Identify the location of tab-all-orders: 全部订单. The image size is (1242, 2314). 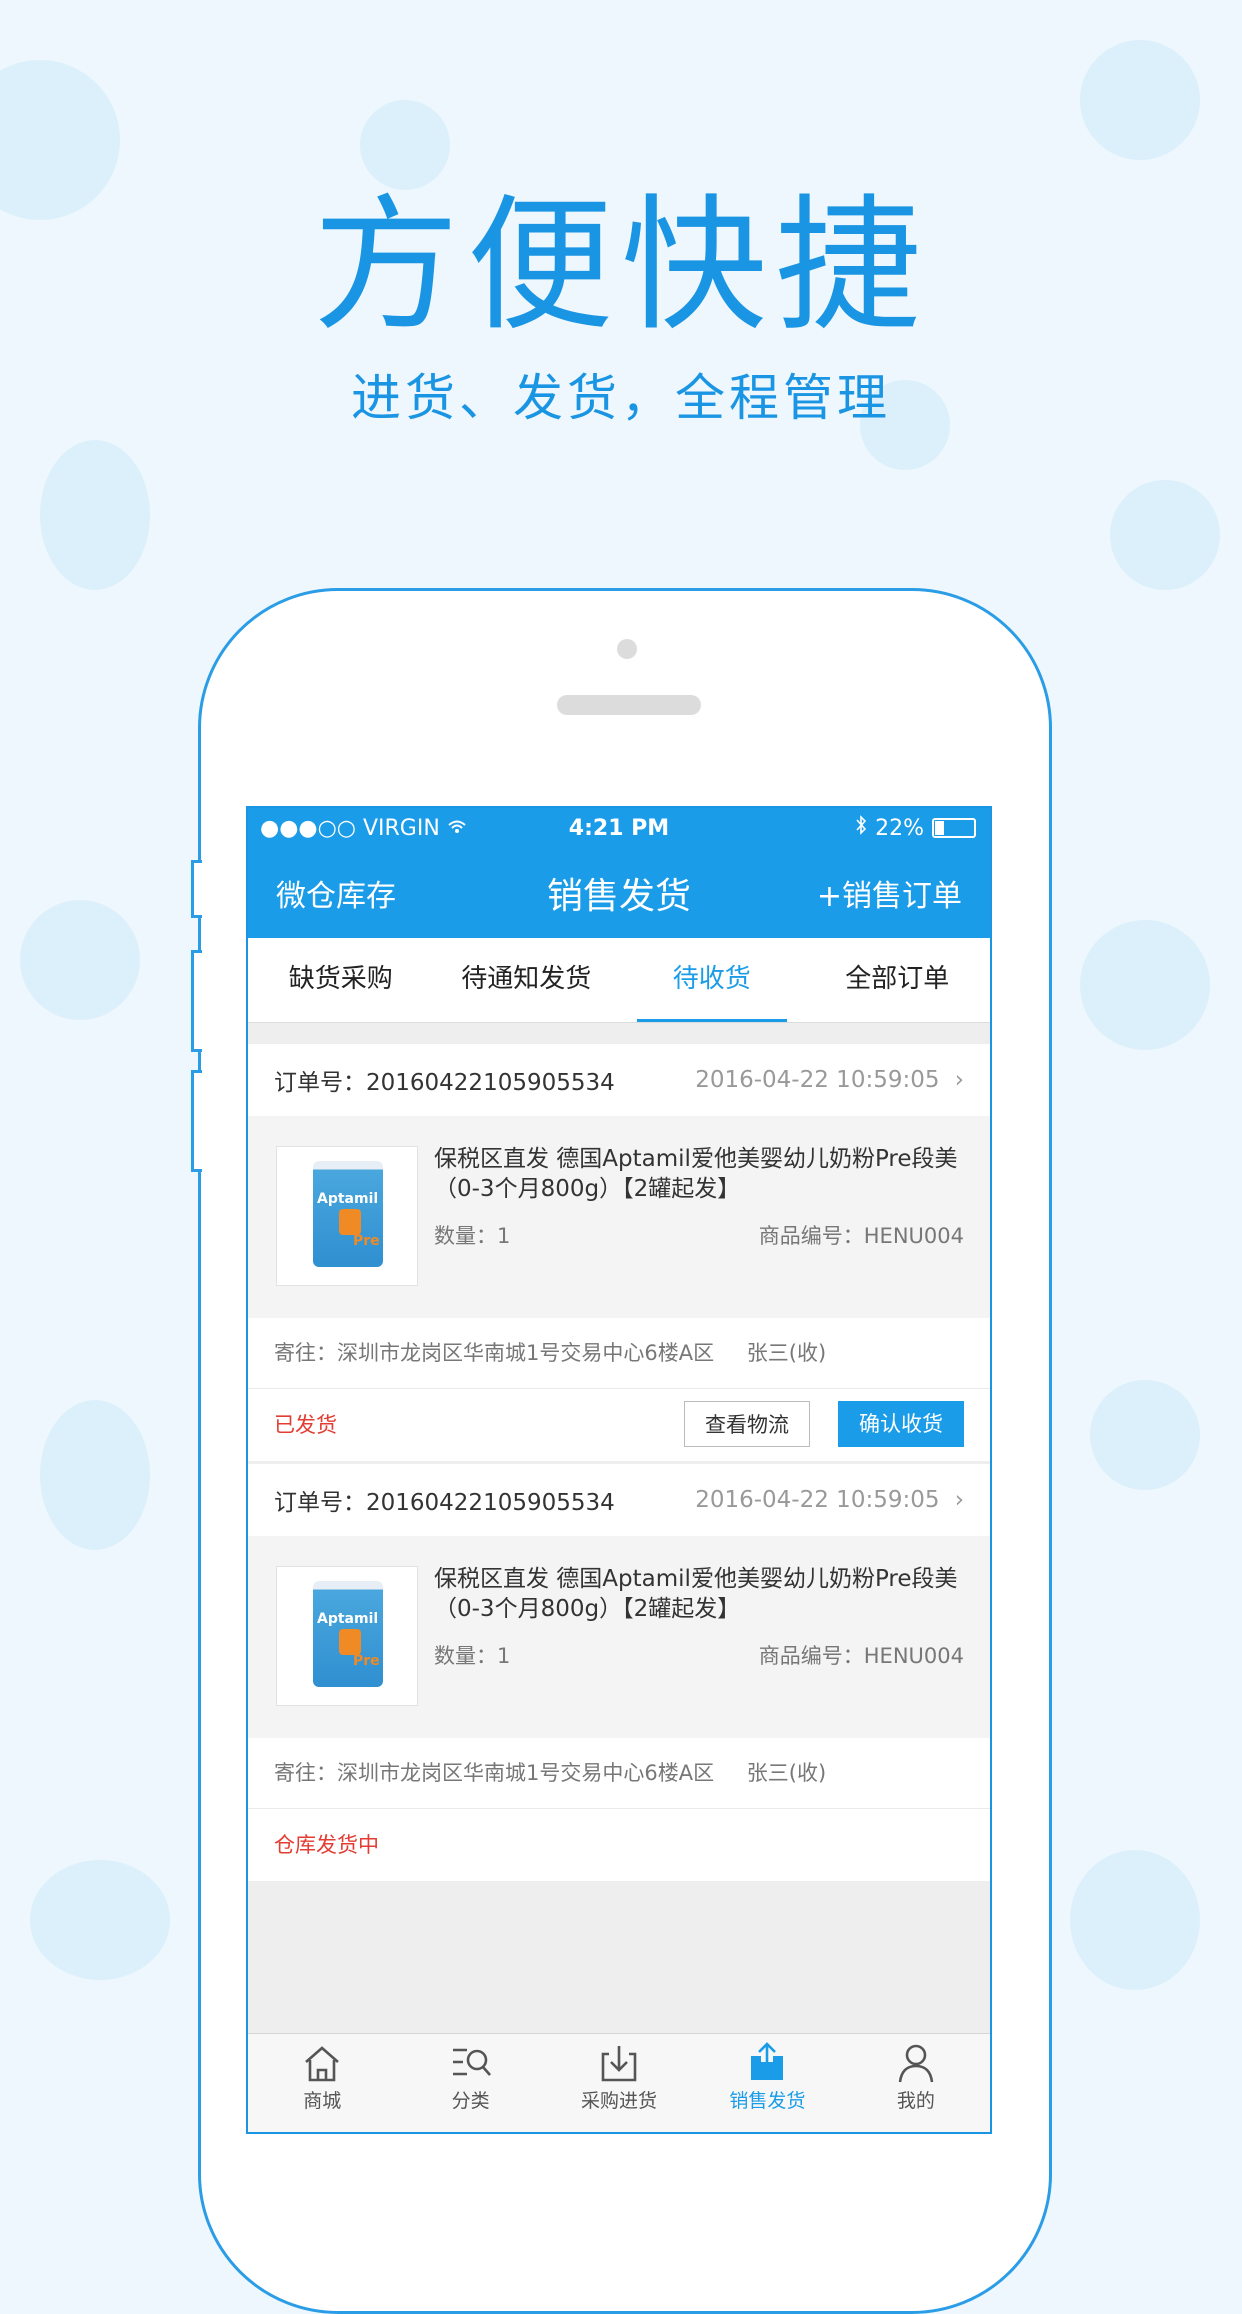
(898, 980).